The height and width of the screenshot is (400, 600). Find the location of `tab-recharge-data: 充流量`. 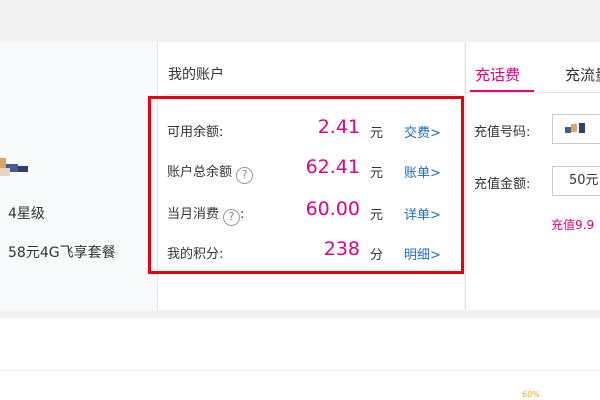

tab-recharge-data: 充流量 is located at coordinates (582, 74).